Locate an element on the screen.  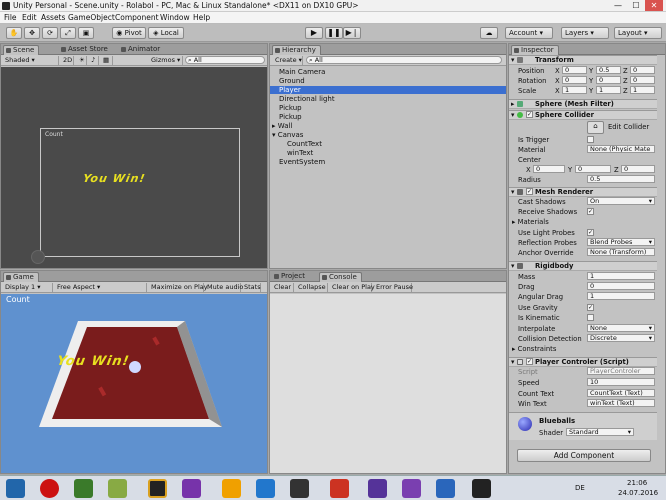
clear-on-play-toggle: Clear on Play is located at coordinates (352, 287).